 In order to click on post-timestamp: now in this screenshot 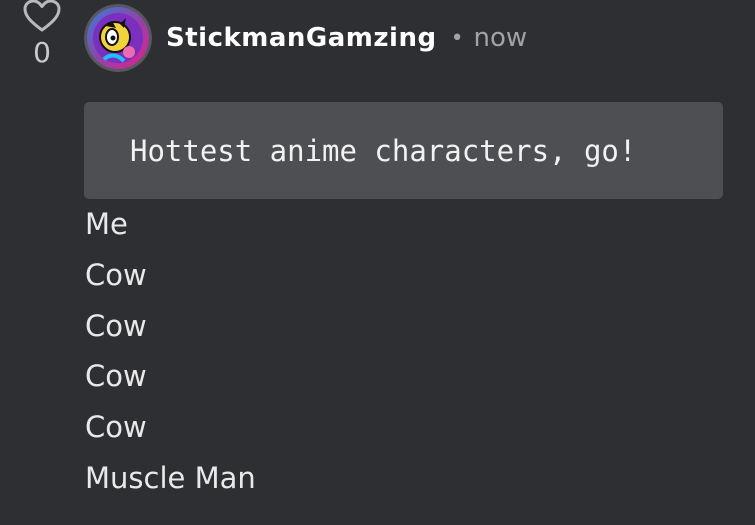, I will do `click(500, 38)`.